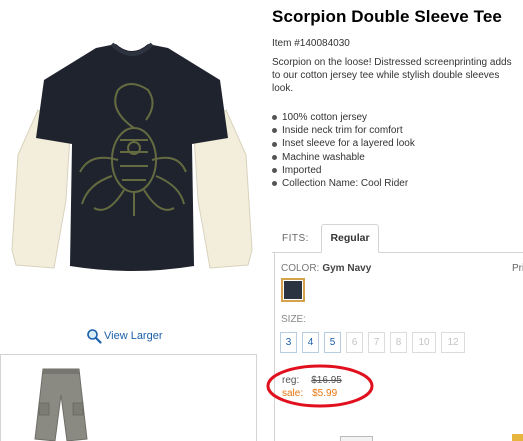 The image size is (523, 441). I want to click on color-value: Gym Navy, so click(347, 268).